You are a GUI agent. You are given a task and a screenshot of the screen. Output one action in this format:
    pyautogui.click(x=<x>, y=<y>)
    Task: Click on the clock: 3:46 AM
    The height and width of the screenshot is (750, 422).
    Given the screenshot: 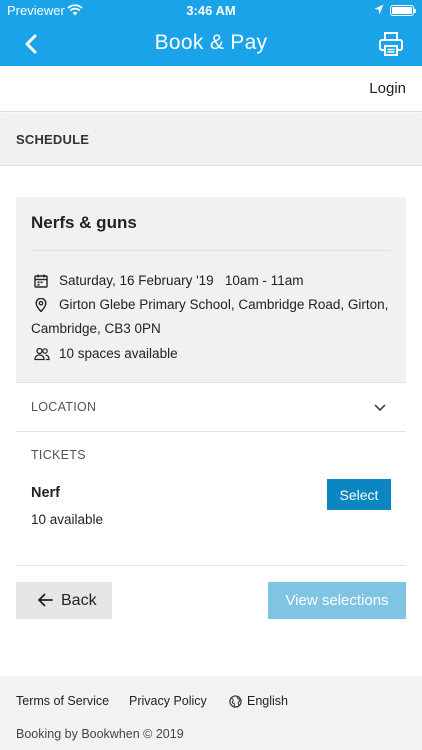 What is the action you would take?
    pyautogui.click(x=211, y=10)
    